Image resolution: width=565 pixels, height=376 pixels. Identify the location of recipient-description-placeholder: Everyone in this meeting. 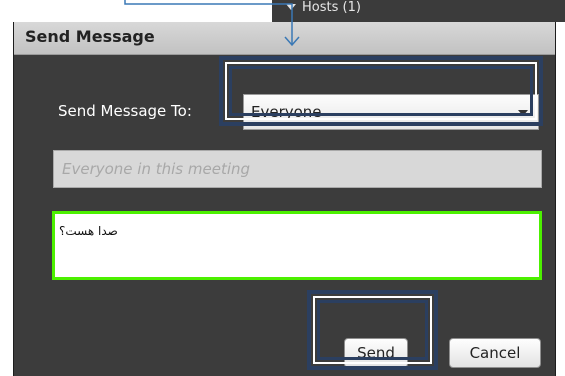
(156, 169).